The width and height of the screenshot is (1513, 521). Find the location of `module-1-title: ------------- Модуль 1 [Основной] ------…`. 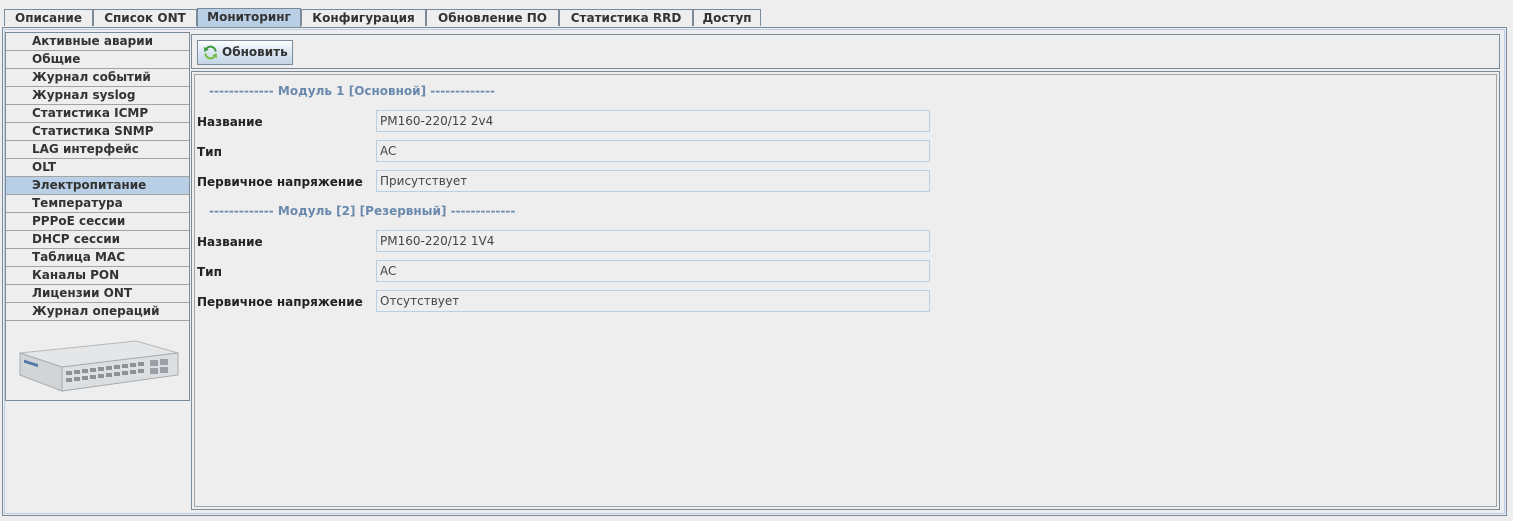

module-1-title: ------------- Модуль 1 [Основной] ------… is located at coordinates (352, 91).